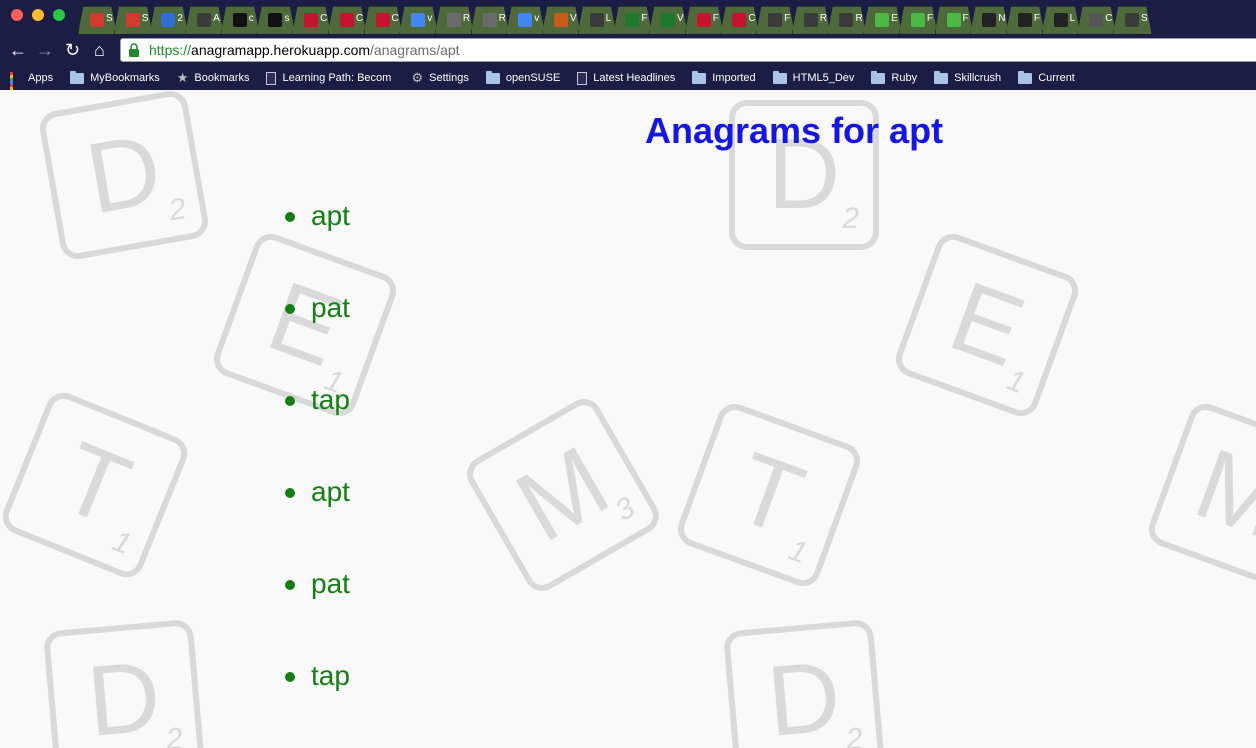  What do you see at coordinates (430, 18) in the screenshot?
I see `tab-label: v` at bounding box center [430, 18].